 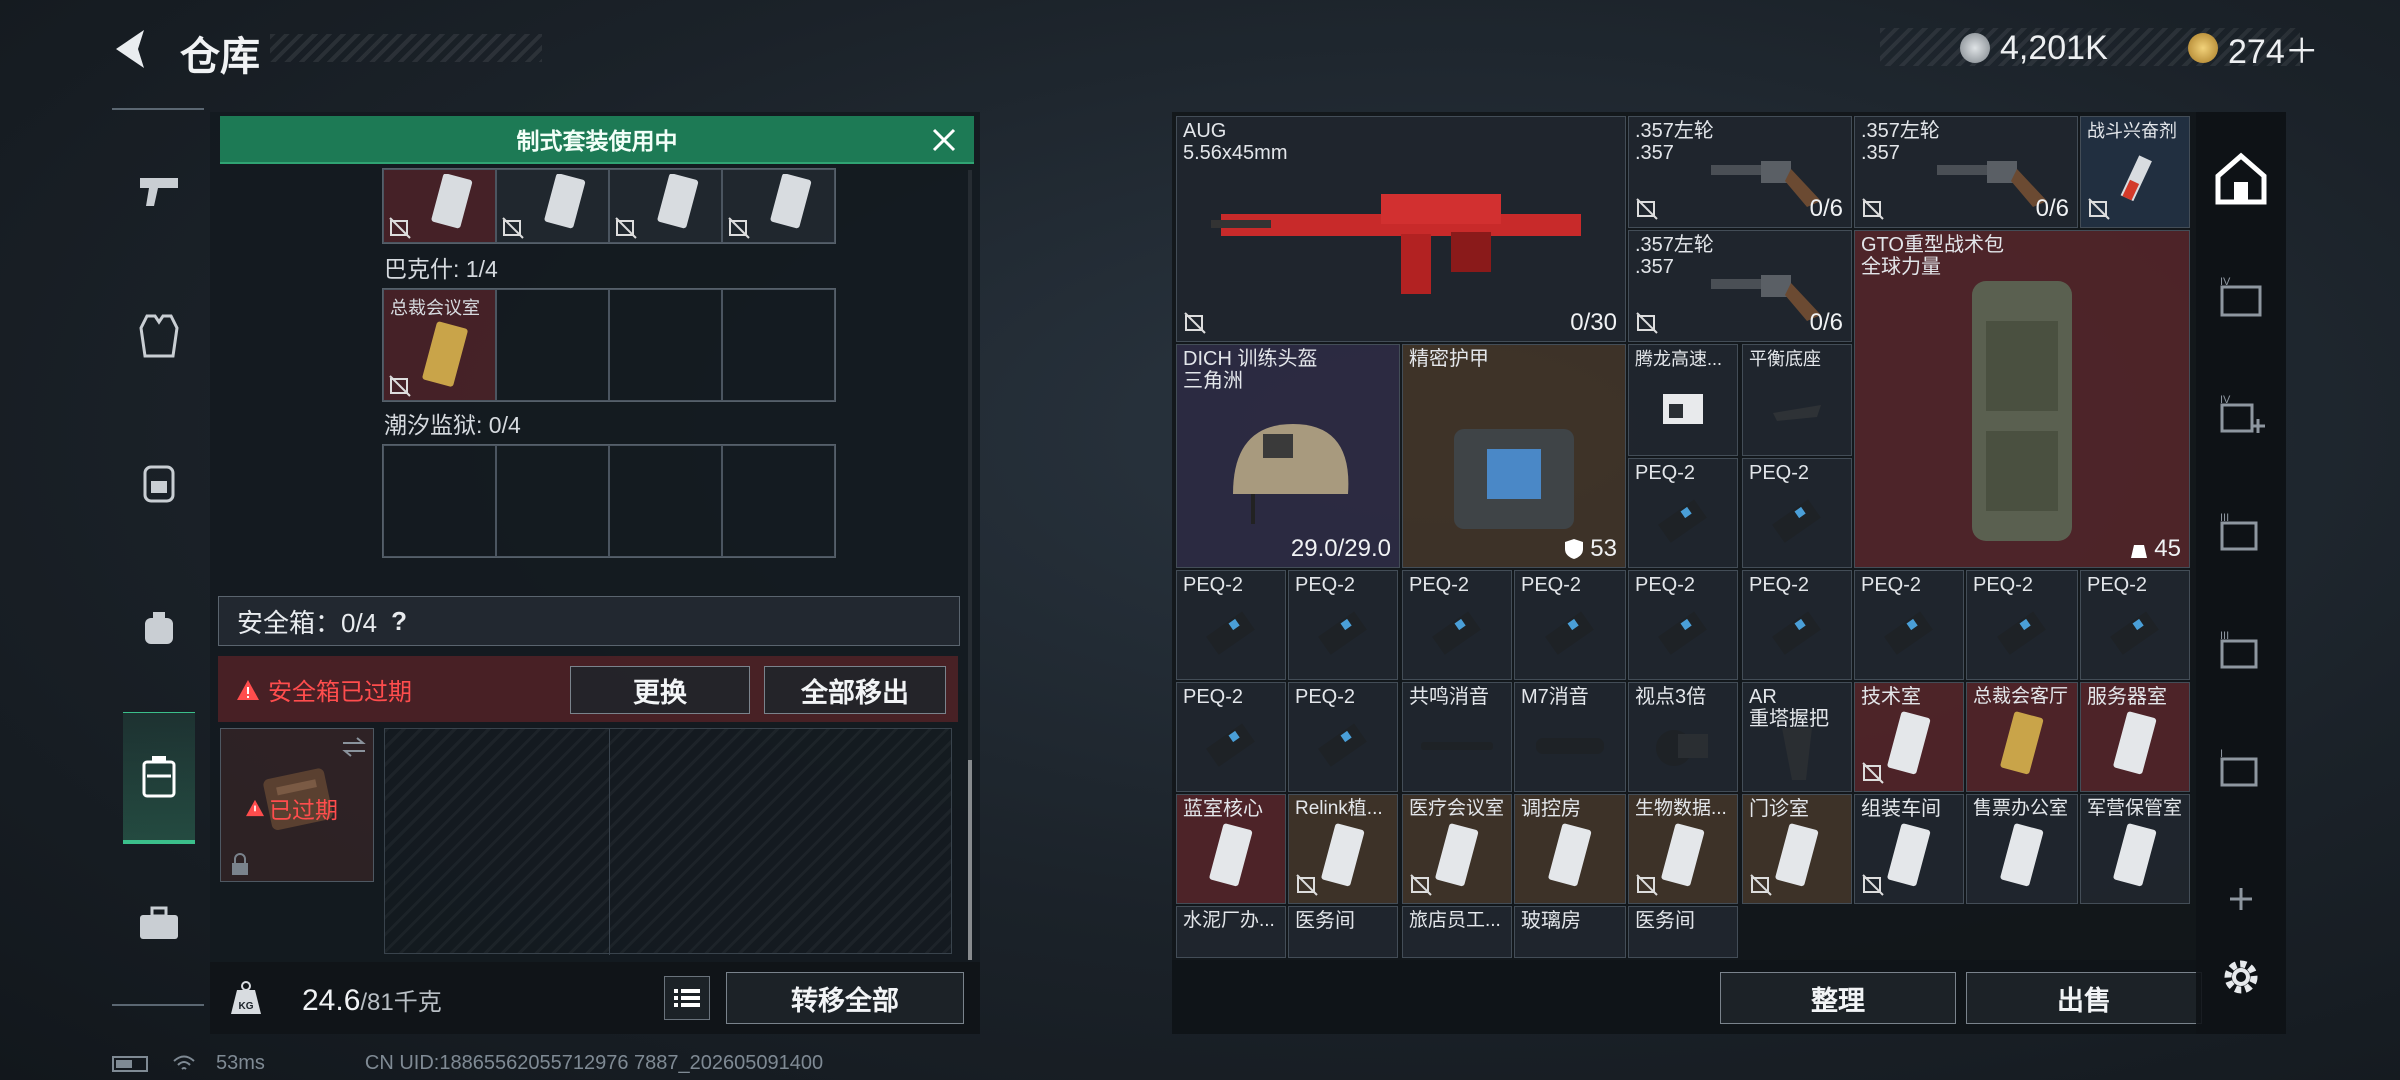 I want to click on stash-keycard: 总裁会客厅, so click(x=2022, y=737).